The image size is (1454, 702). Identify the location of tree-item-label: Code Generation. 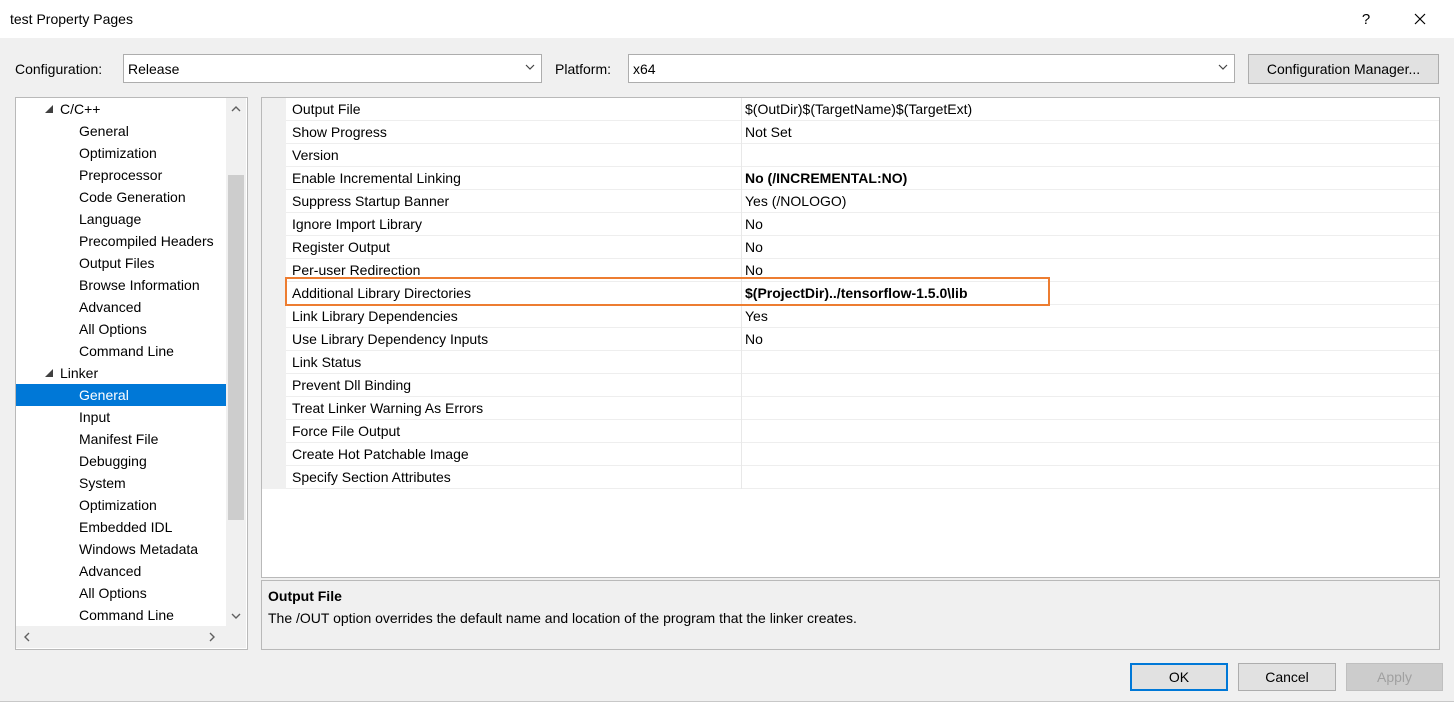
(132, 197).